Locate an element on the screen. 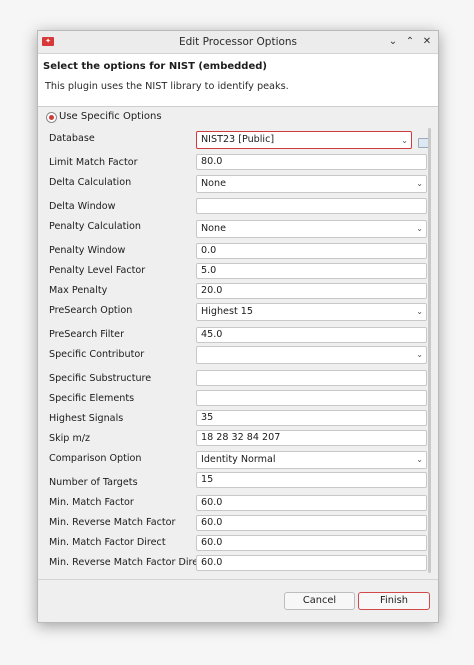 Image resolution: width=474 pixels, height=665 pixels. limit-match-factor-value: 80.0 is located at coordinates (212, 161).